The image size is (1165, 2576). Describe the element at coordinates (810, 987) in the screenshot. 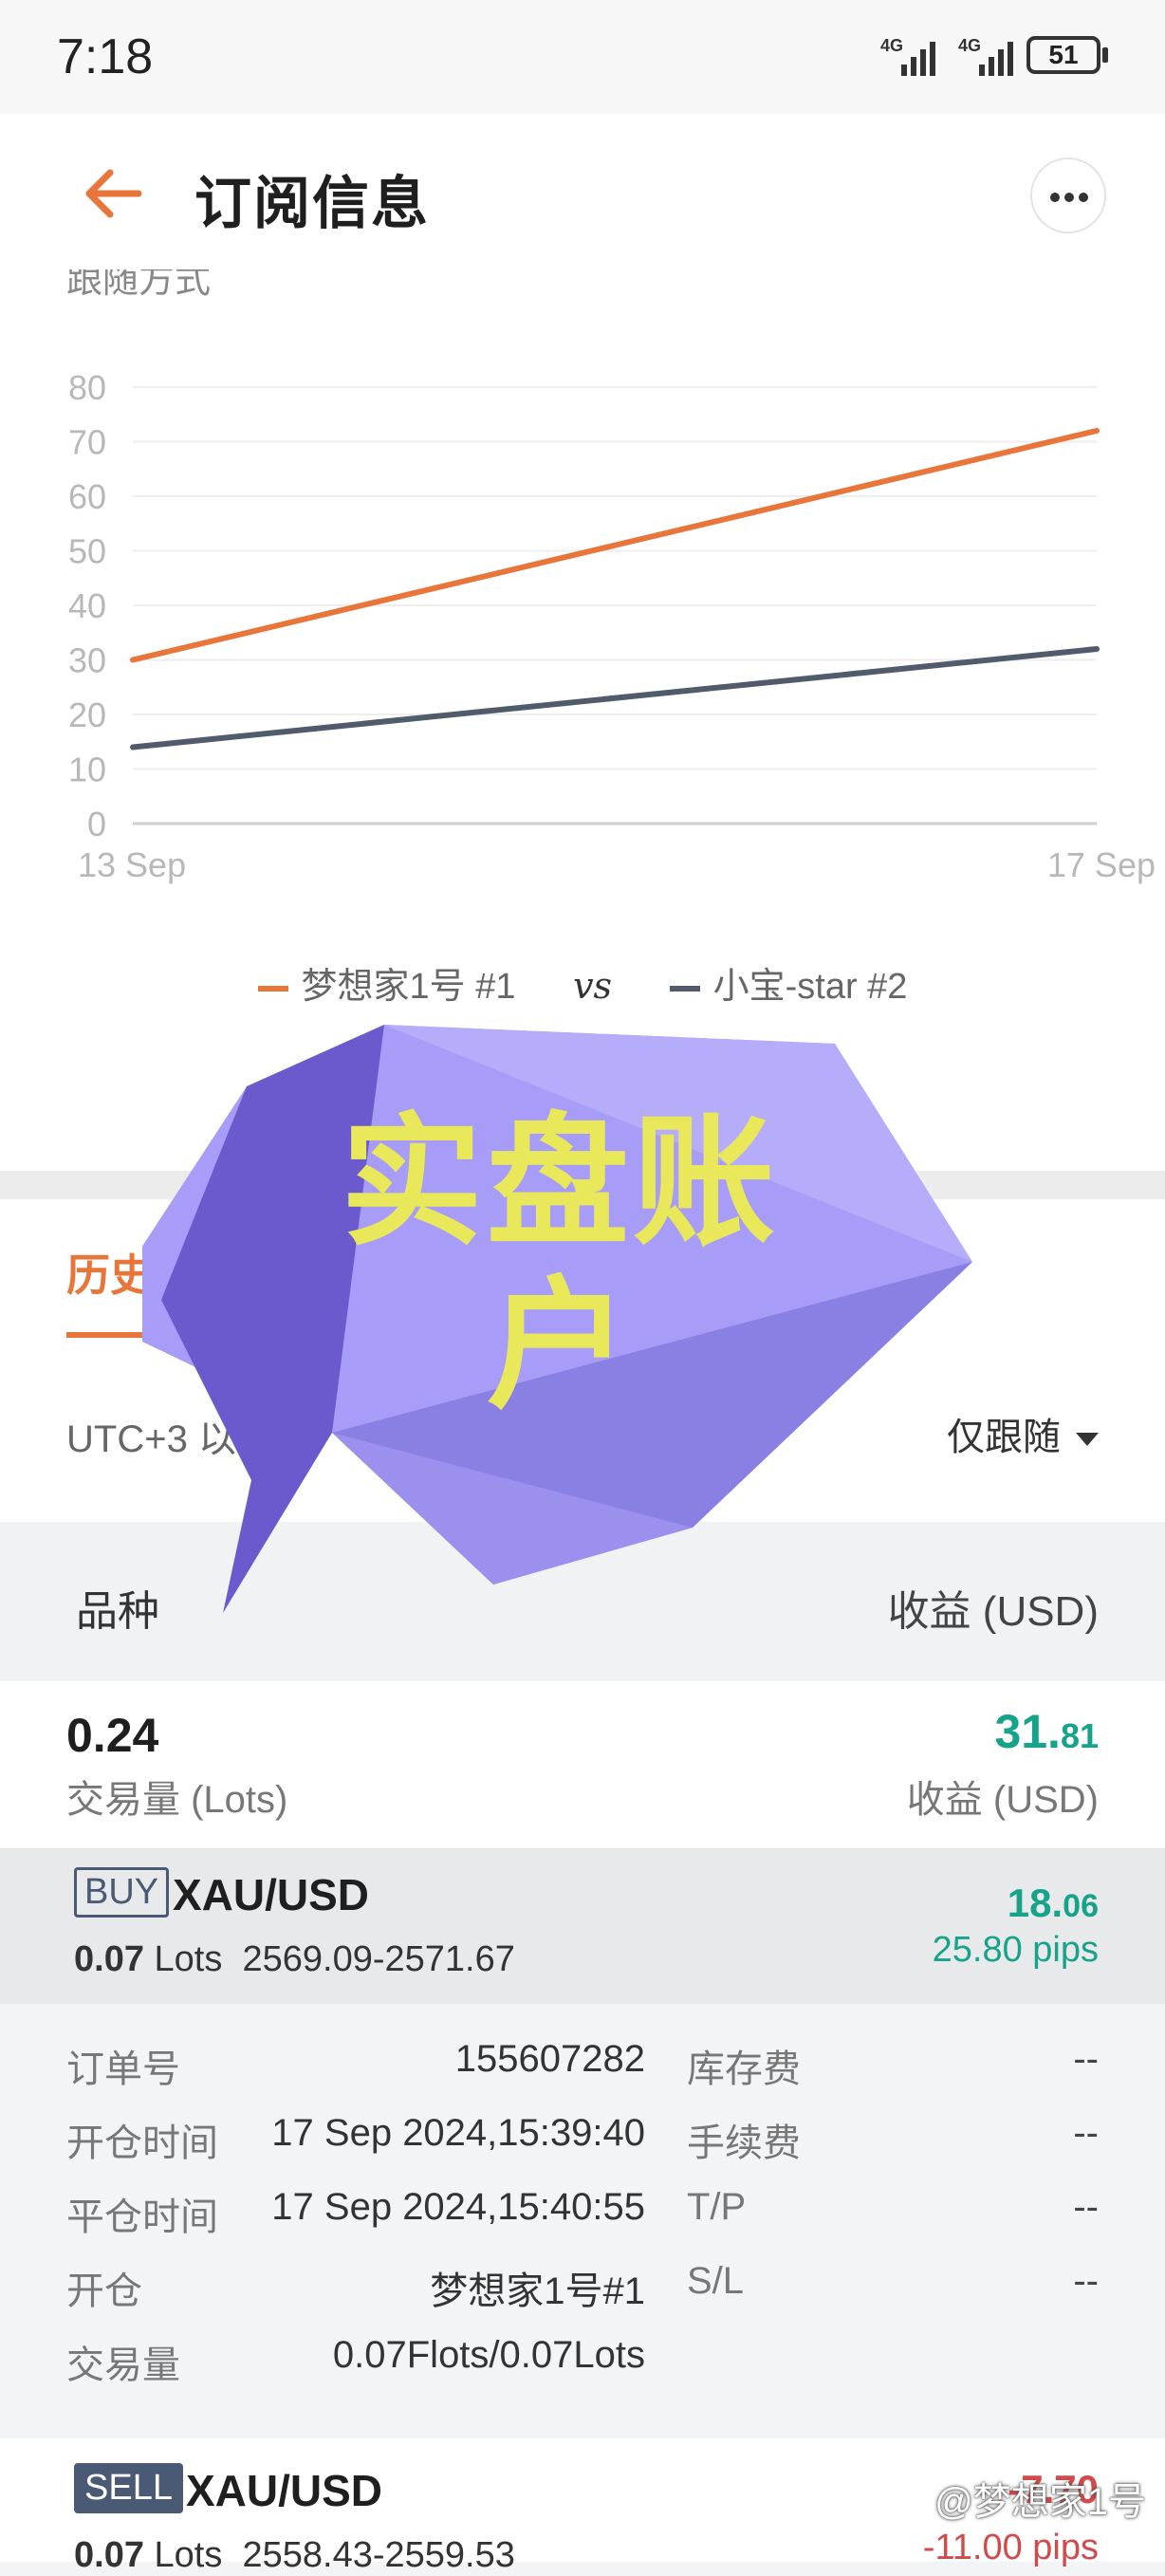

I see `legend-series-2: 小宝-star #2` at that location.